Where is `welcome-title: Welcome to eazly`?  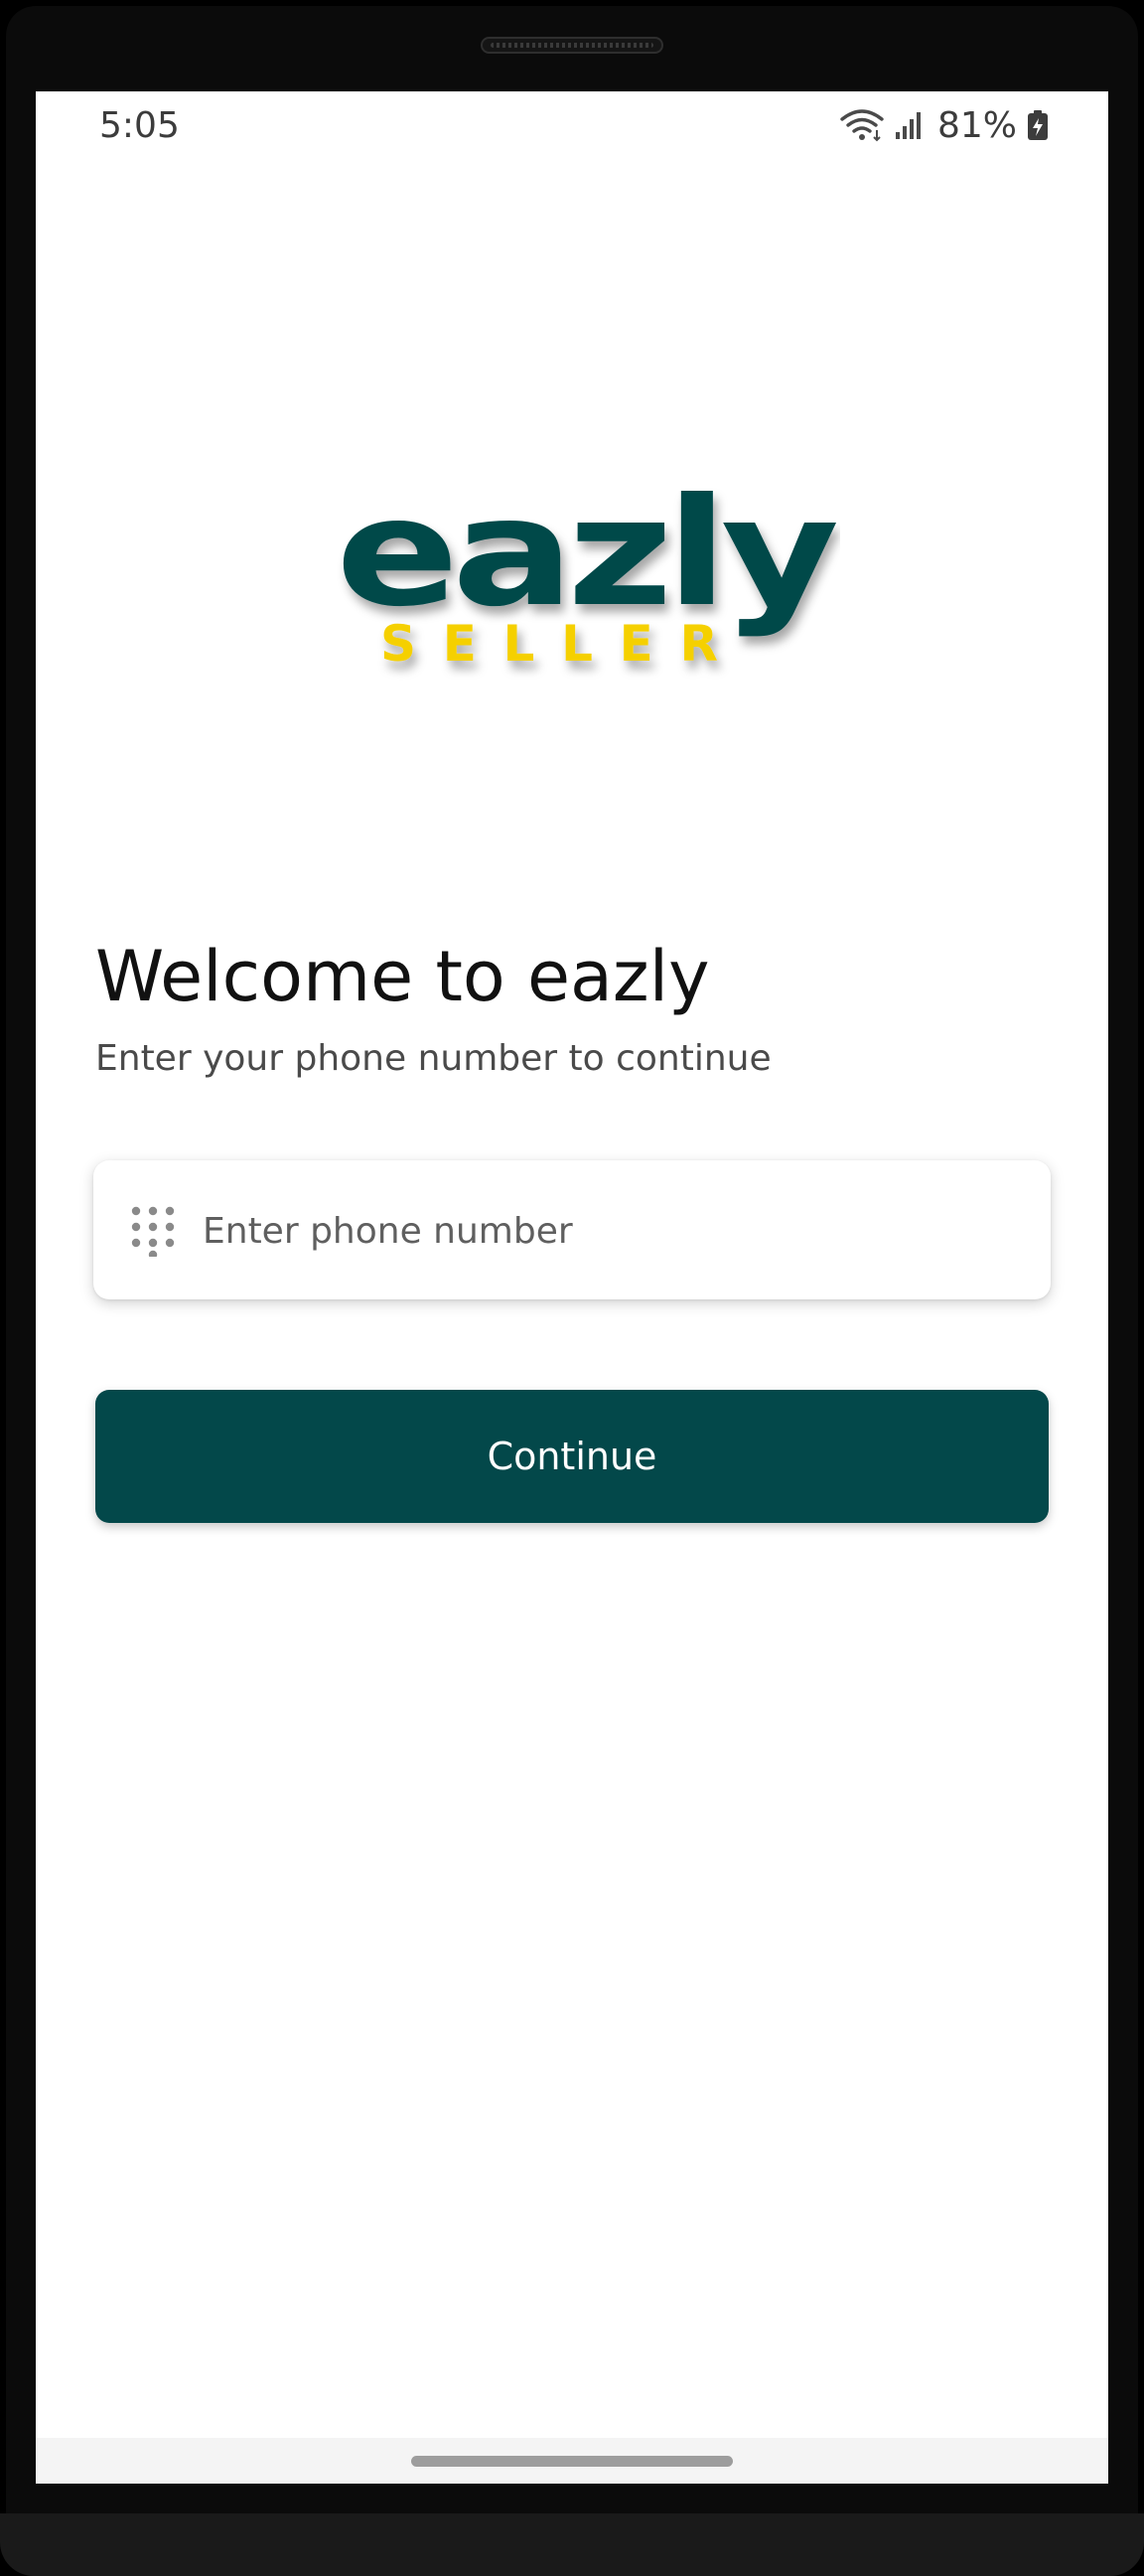
welcome-title: Welcome to eazly is located at coordinates (403, 976).